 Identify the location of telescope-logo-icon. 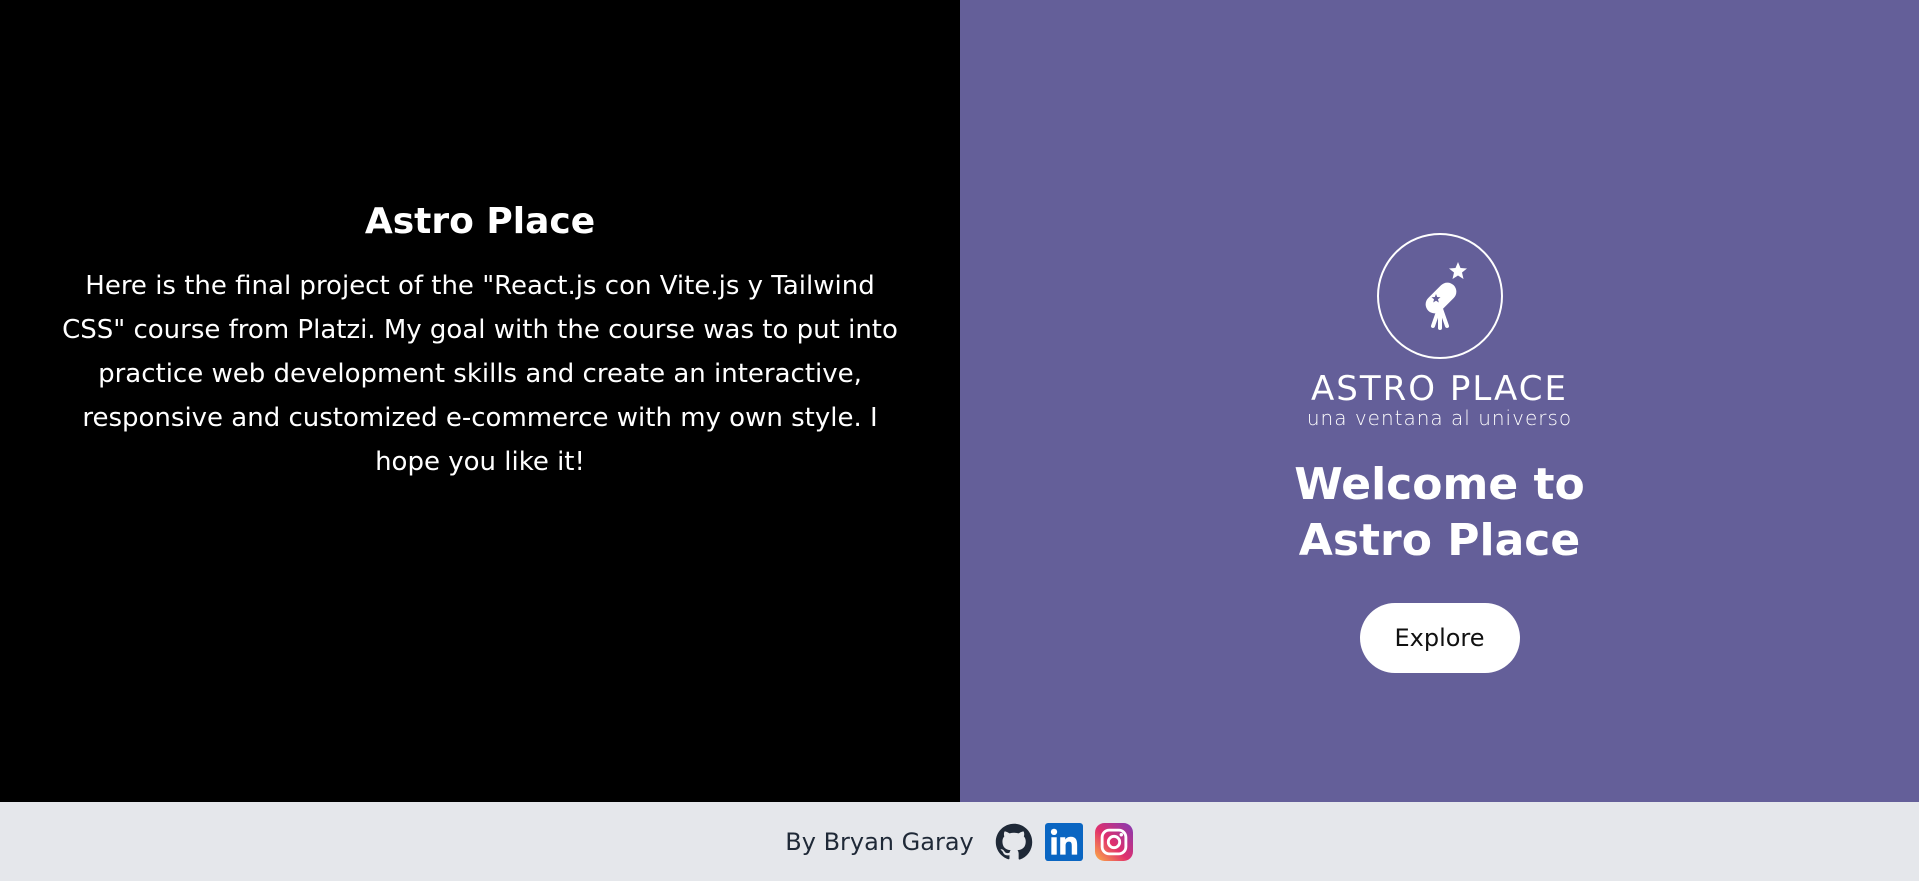
(1439, 296).